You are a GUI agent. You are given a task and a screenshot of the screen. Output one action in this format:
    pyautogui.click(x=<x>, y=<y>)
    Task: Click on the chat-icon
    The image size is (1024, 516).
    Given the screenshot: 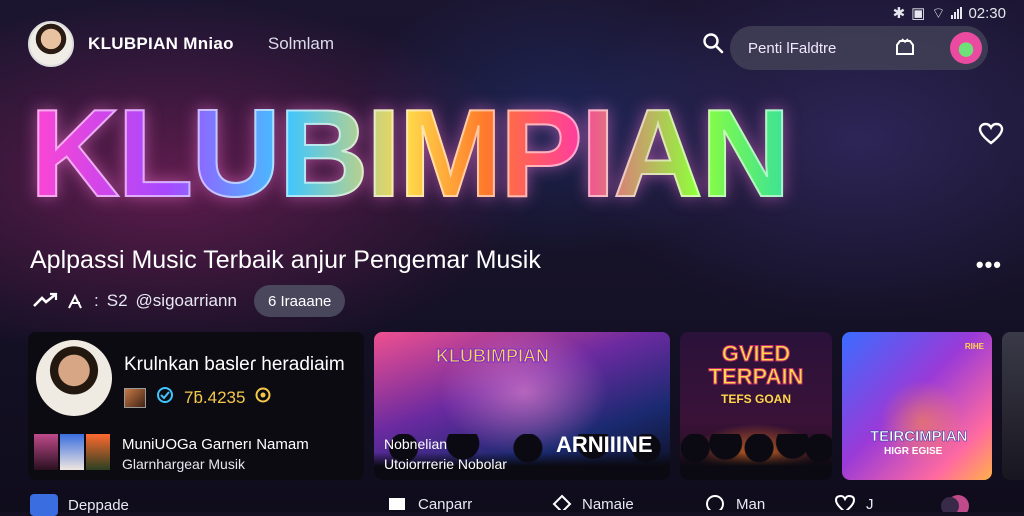 What is the action you would take?
    pyautogui.click(x=715, y=504)
    